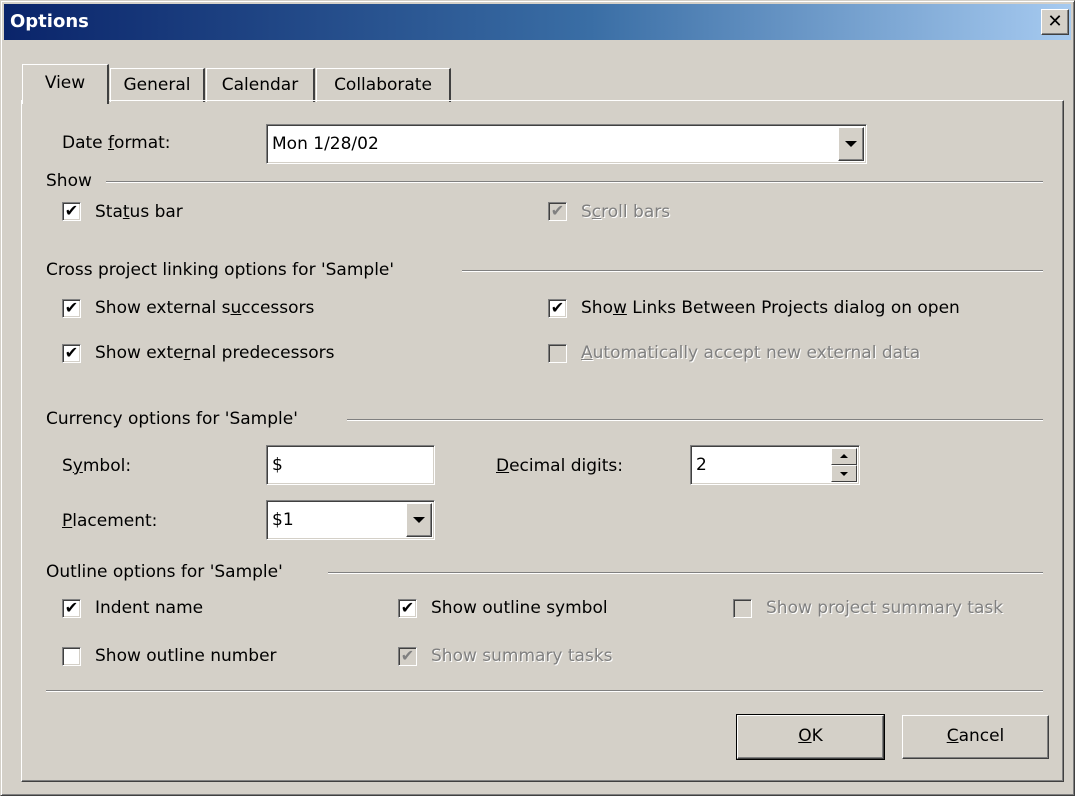  I want to click on currency-heading: Currency options for 'Sample', so click(172, 419).